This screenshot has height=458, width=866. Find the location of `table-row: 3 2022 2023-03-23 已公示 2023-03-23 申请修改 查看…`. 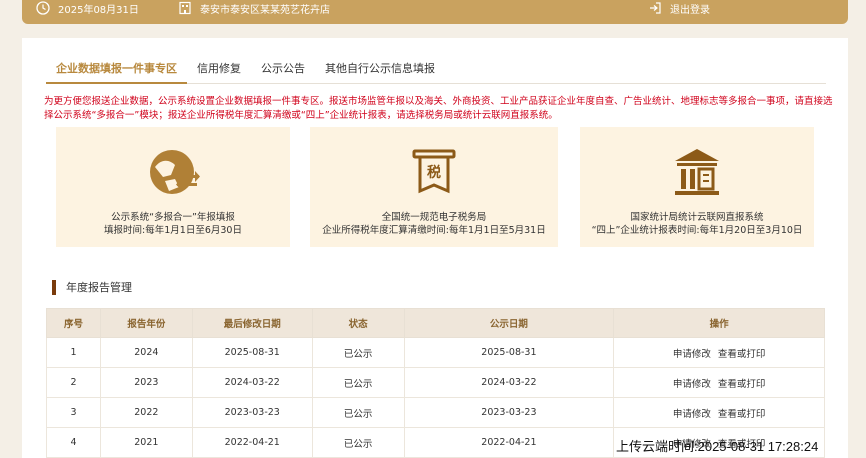

table-row: 3 2022 2023-03-23 已公示 2023-03-23 申请修改 查看… is located at coordinates (435, 412).